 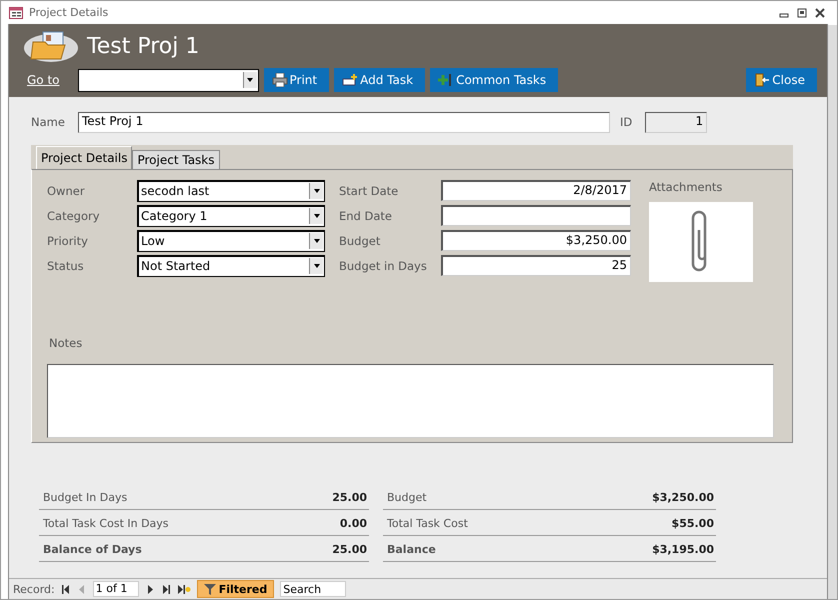 What do you see at coordinates (48, 122) in the screenshot?
I see `name-label: Name` at bounding box center [48, 122].